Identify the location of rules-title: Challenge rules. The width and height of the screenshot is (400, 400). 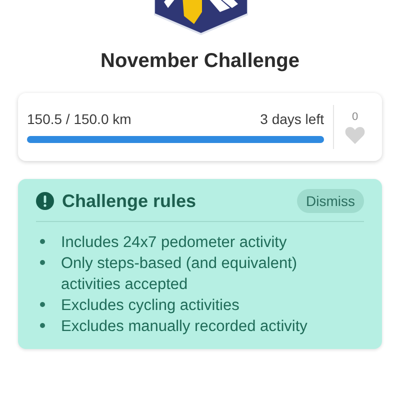
(130, 201).